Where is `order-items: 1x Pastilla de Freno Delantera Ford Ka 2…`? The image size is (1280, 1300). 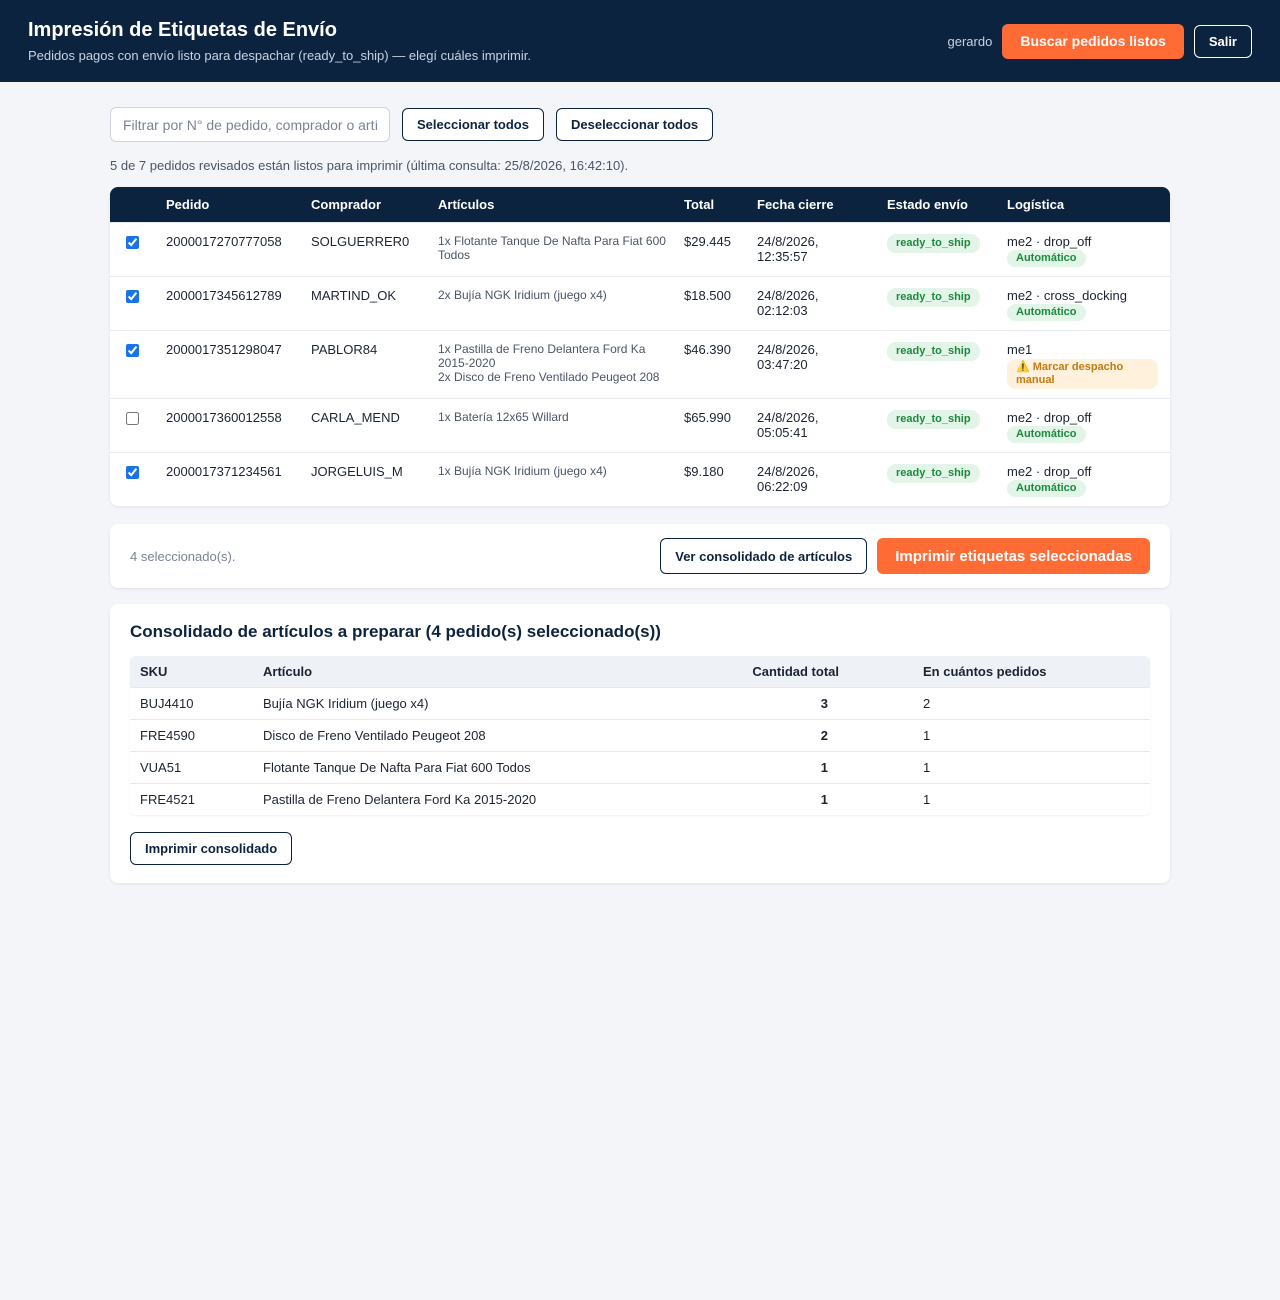
order-items: 1x Pastilla de Freno Delantera Ford Ka 2… is located at coordinates (553, 364).